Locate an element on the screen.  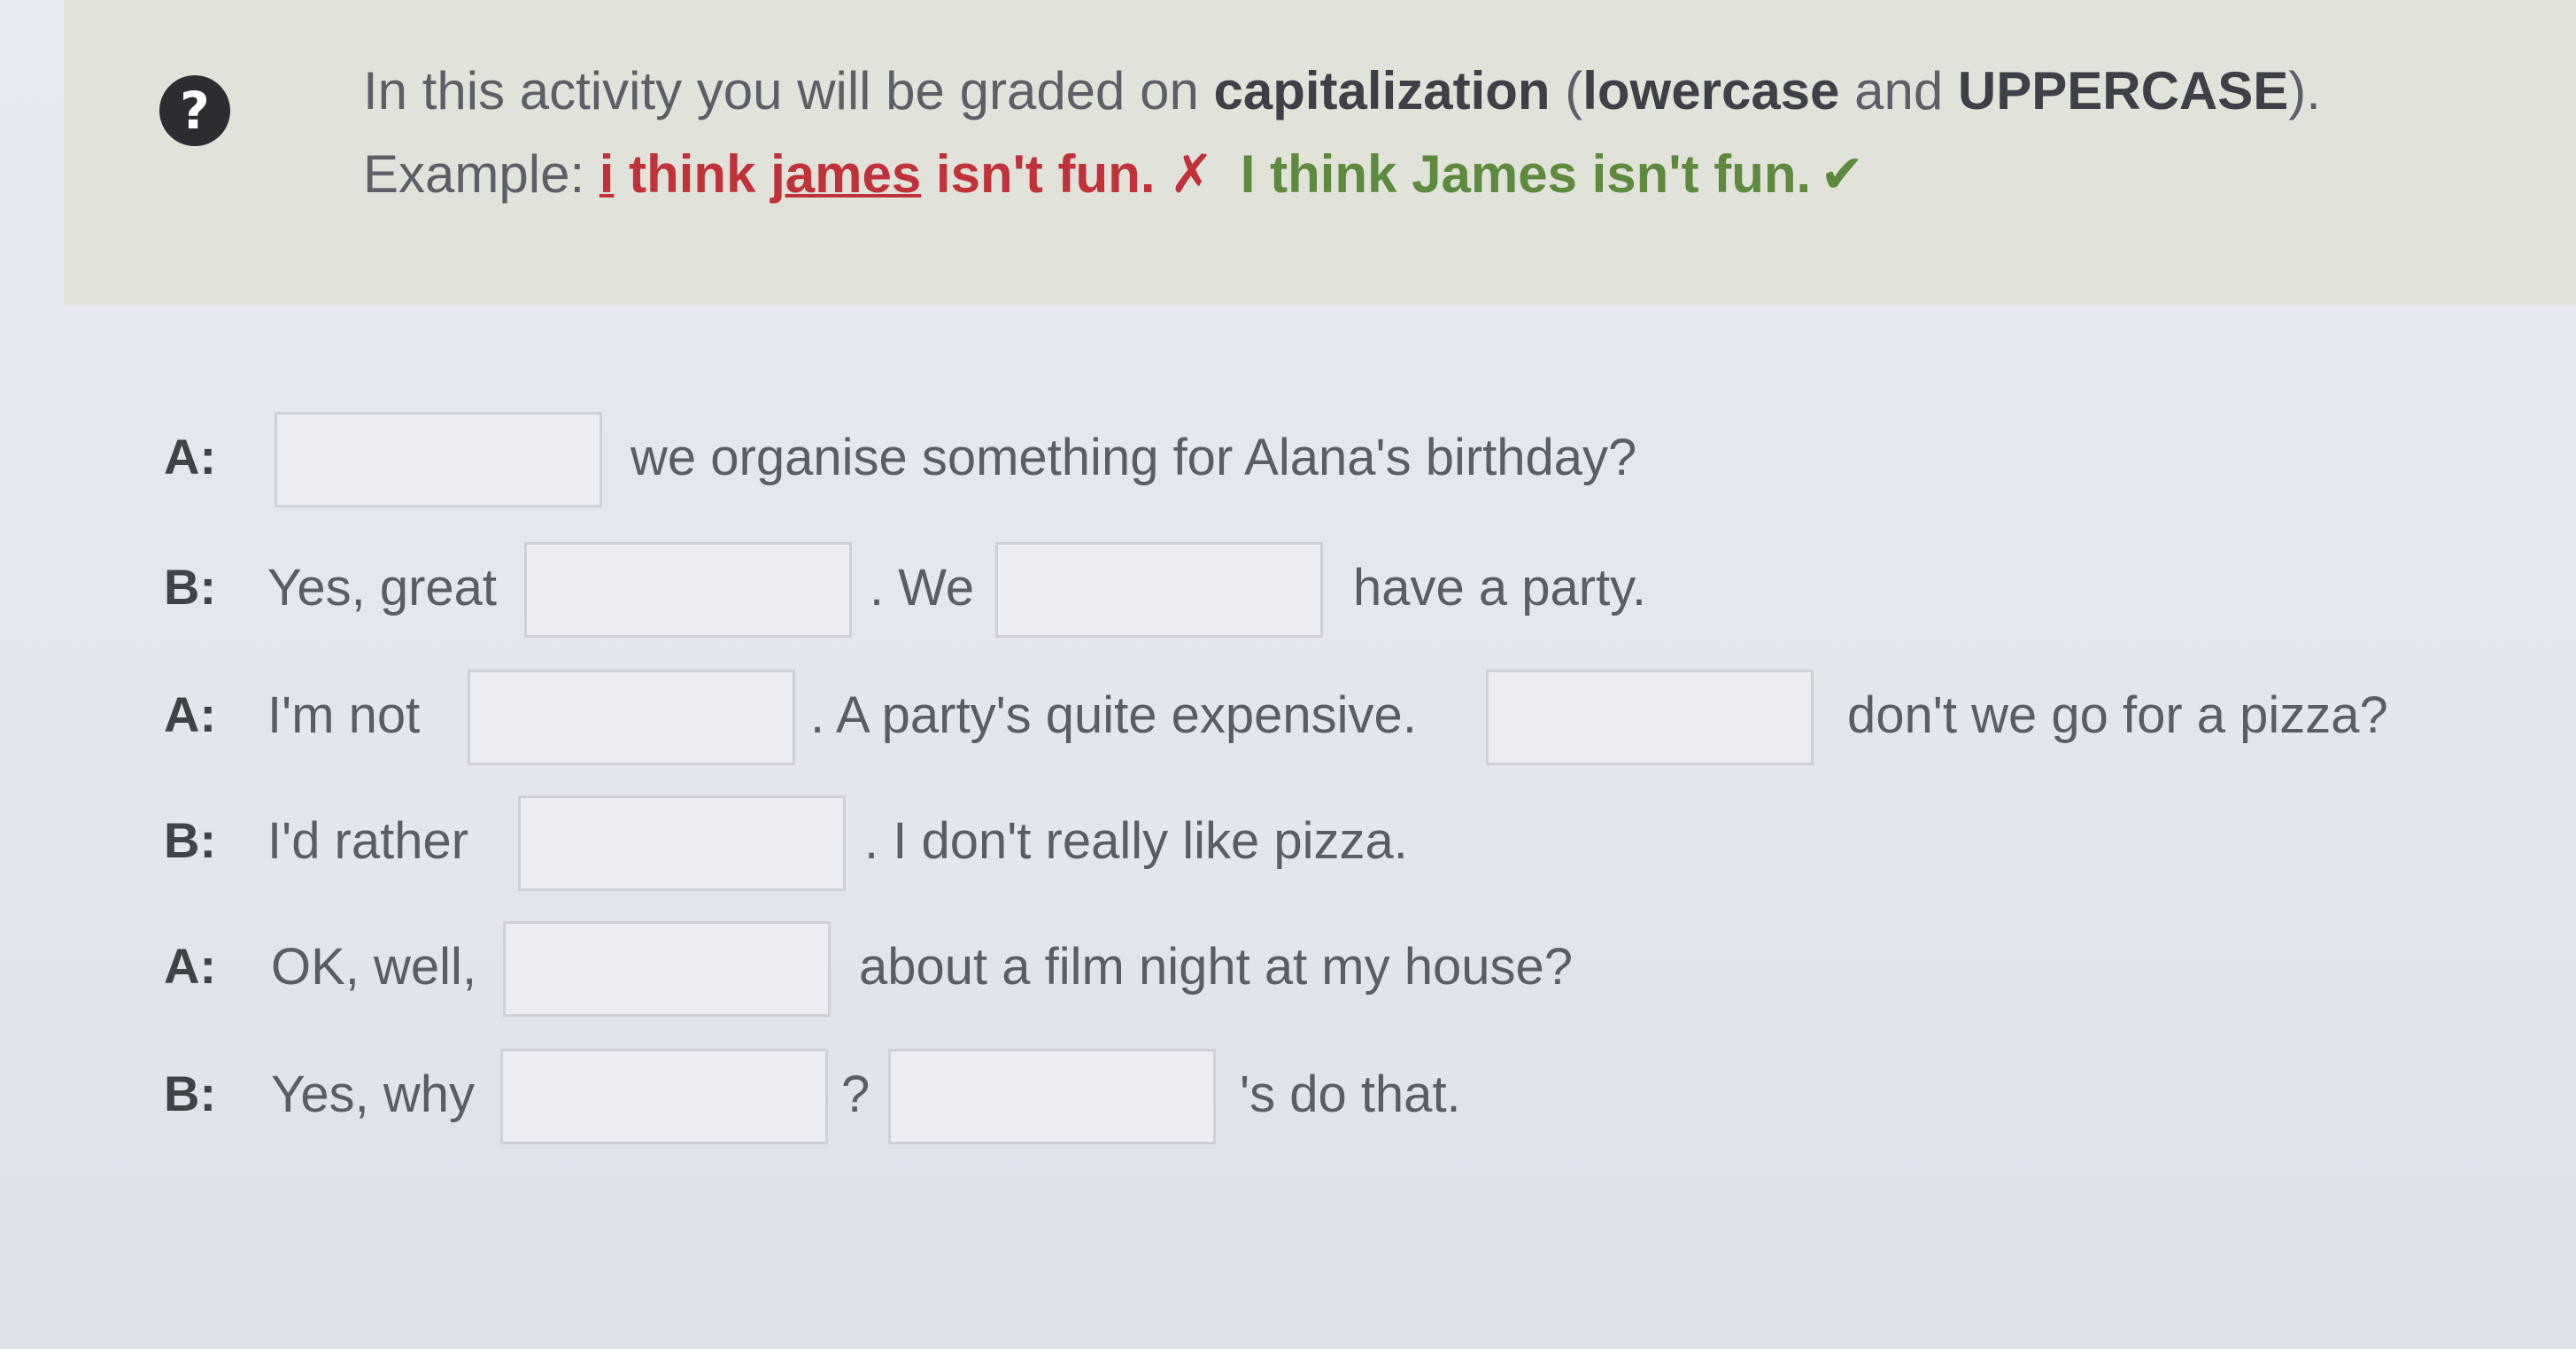
instructions-suffix: ). is located at coordinates (2304, 90).